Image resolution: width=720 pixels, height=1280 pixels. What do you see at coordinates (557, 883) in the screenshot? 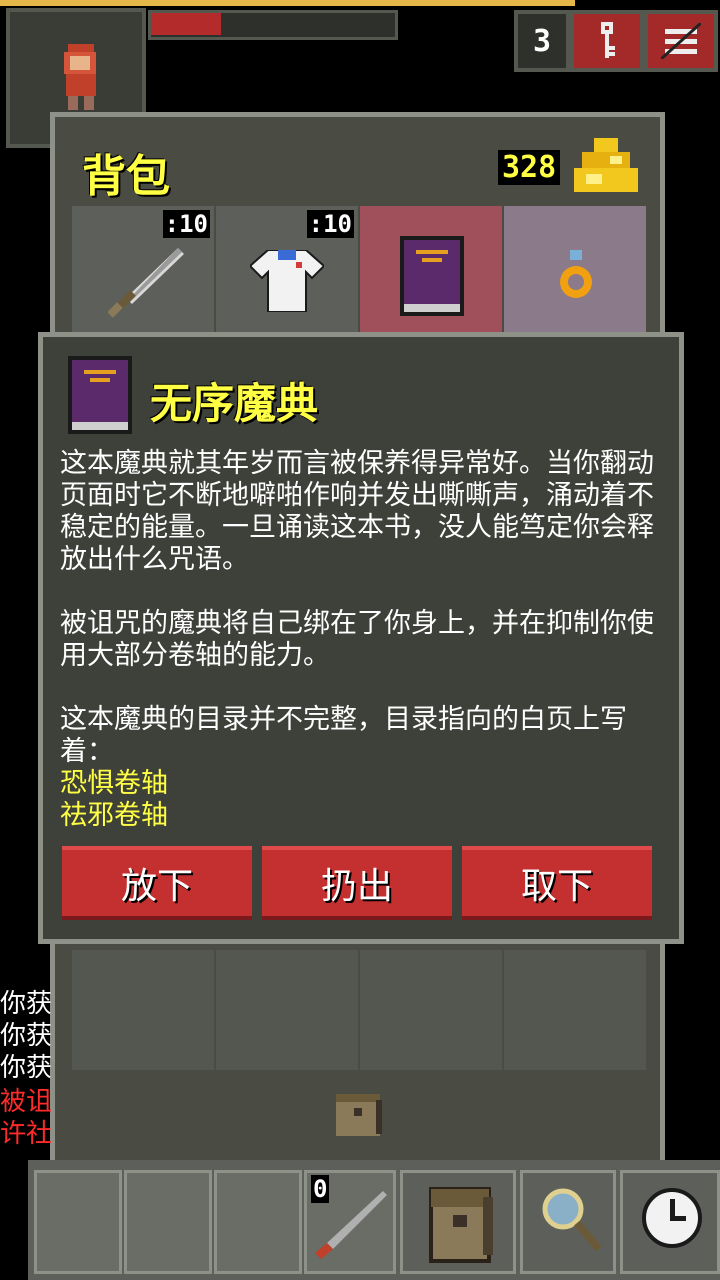
I see `unequip-button: 取下` at bounding box center [557, 883].